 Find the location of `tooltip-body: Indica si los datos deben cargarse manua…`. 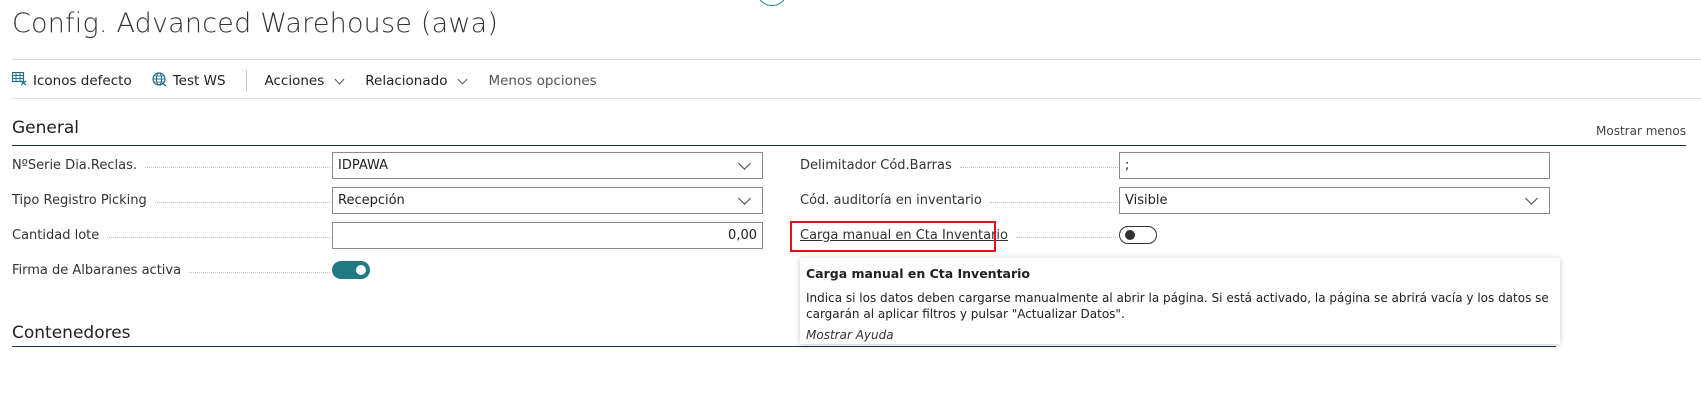

tooltip-body: Indica si los datos deben cargarse manua… is located at coordinates (1177, 306).